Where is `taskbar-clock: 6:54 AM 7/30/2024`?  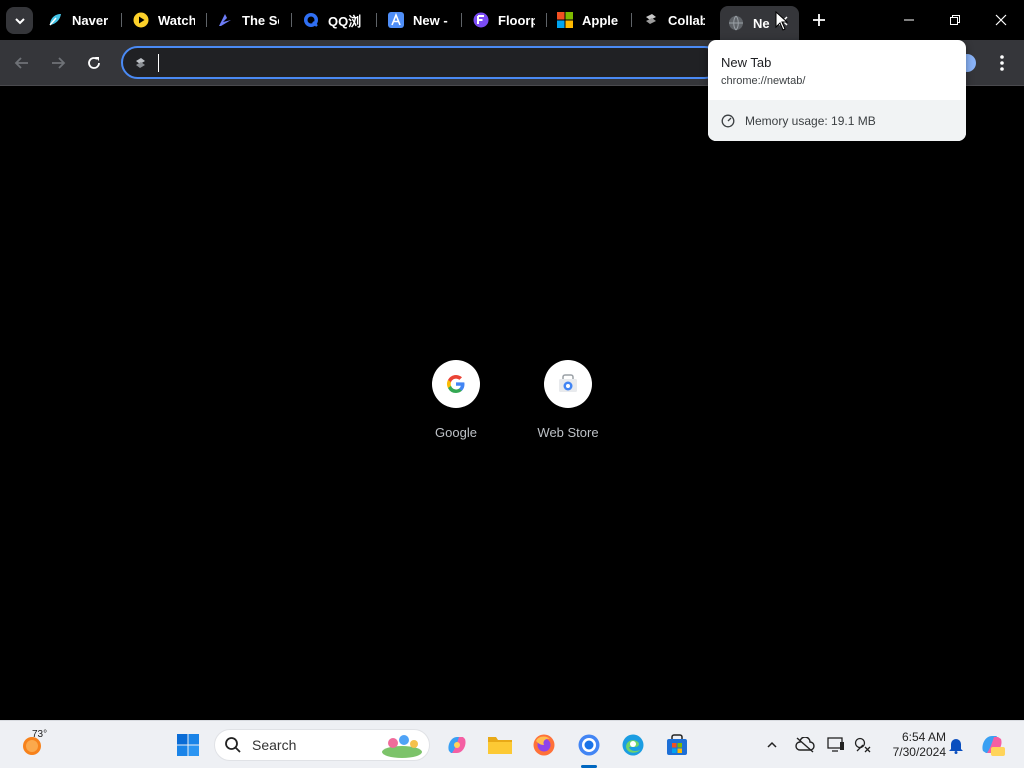
taskbar-clock: 6:54 AM 7/30/2024 is located at coordinates (913, 745).